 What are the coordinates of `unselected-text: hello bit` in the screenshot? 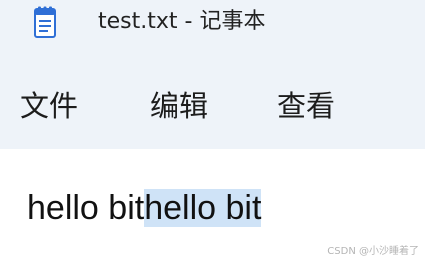 It's located at (86, 208).